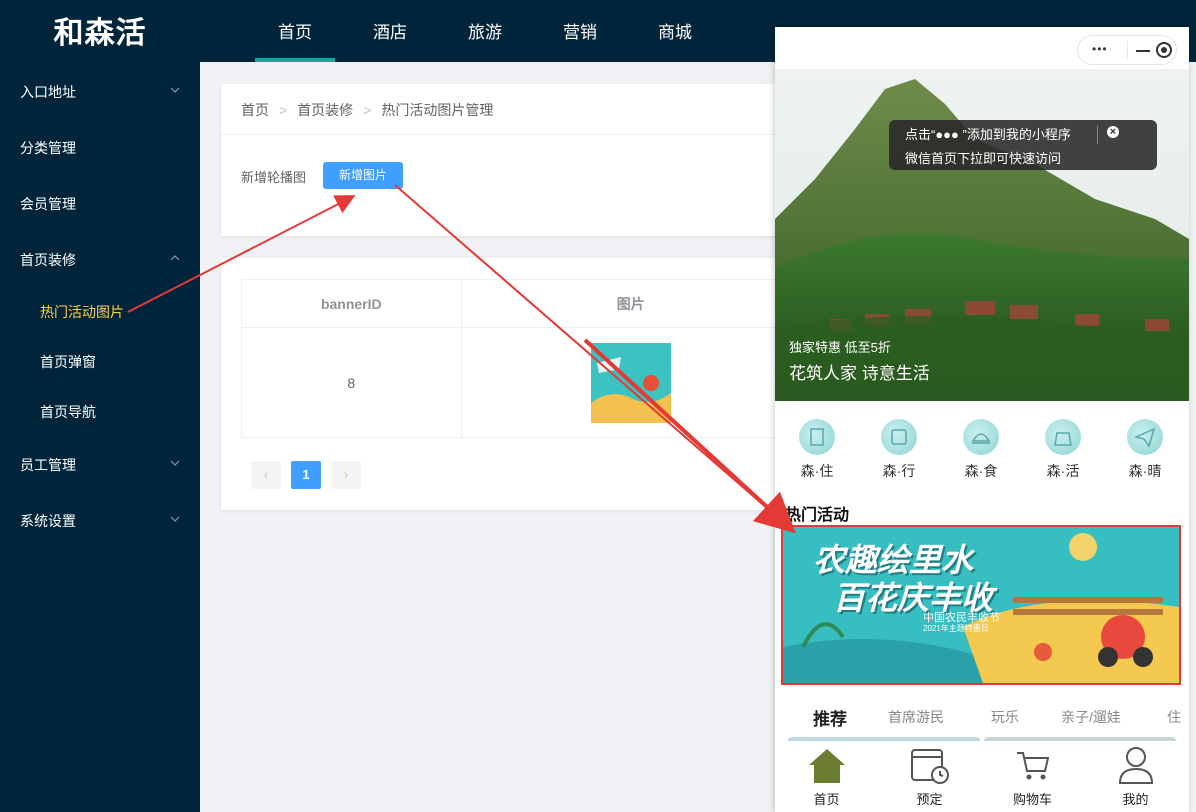 The width and height of the screenshot is (1196, 812). I want to click on sidebar-item-home-nav: 首页导航, so click(100, 412).